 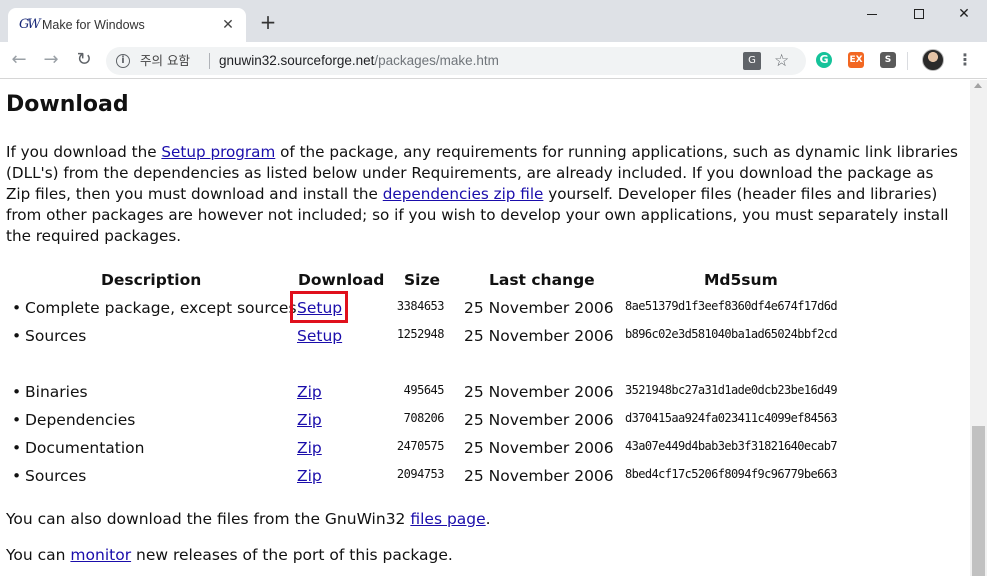 What do you see at coordinates (100, 555) in the screenshot?
I see `monitor-link: monitor` at bounding box center [100, 555].